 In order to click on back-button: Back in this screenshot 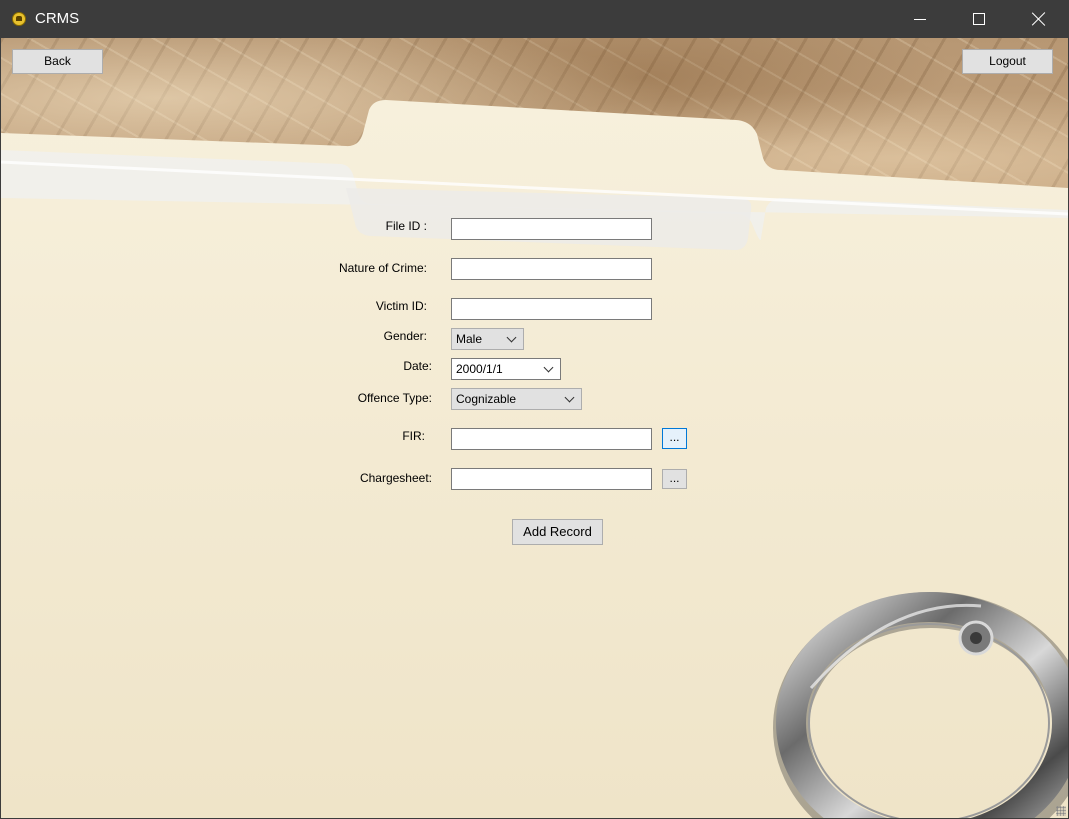, I will do `click(57, 61)`.